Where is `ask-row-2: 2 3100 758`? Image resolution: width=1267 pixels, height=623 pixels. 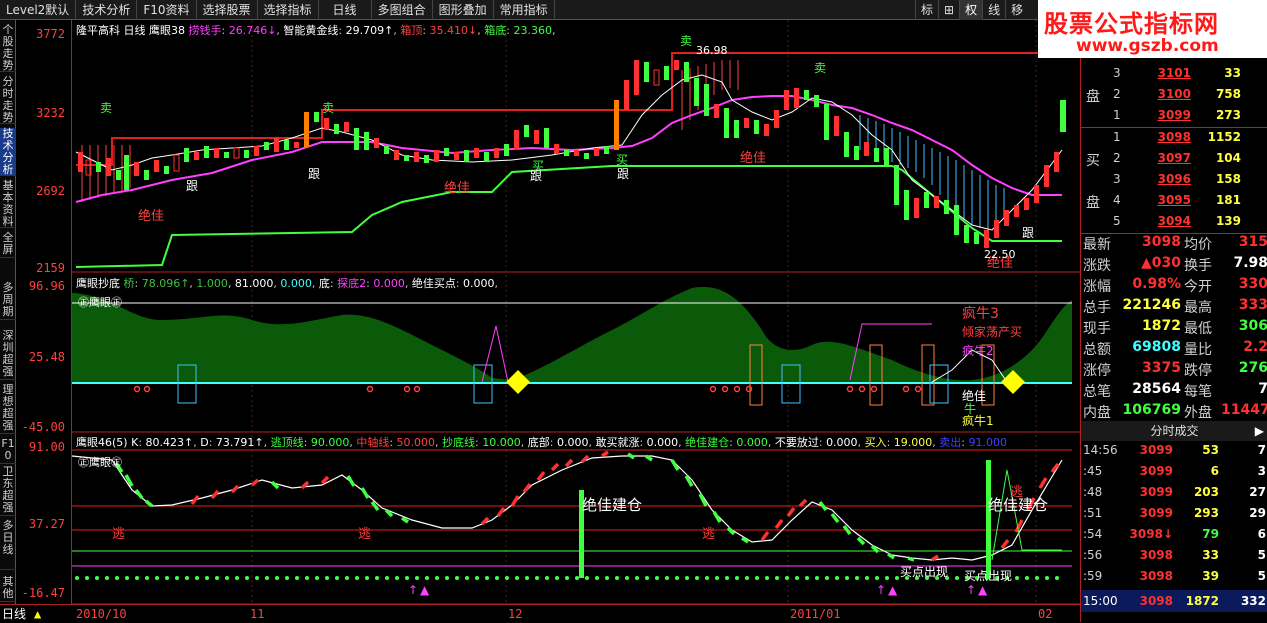 ask-row-2: 2 3100 758 is located at coordinates (1174, 97).